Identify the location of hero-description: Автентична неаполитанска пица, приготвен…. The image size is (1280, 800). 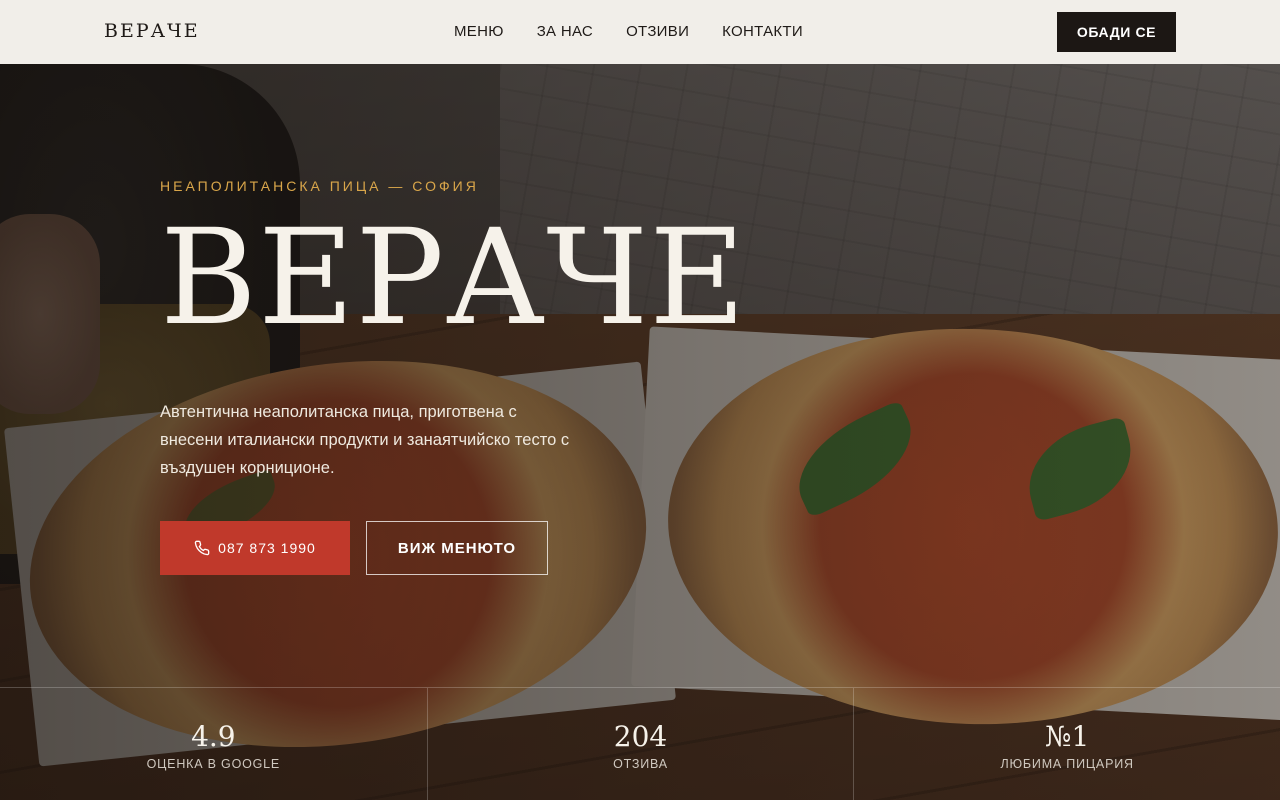
(365, 440).